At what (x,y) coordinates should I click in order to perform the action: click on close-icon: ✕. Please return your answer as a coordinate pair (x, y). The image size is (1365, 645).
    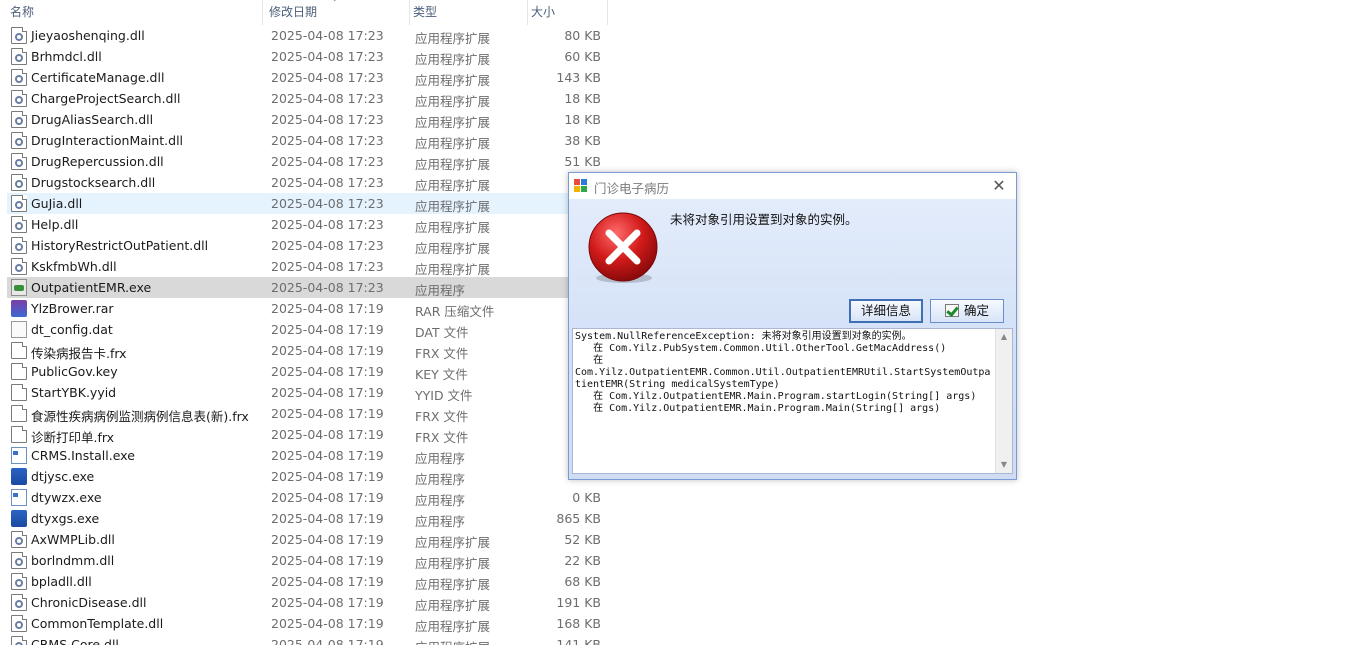
    Looking at the image, I should click on (999, 186).